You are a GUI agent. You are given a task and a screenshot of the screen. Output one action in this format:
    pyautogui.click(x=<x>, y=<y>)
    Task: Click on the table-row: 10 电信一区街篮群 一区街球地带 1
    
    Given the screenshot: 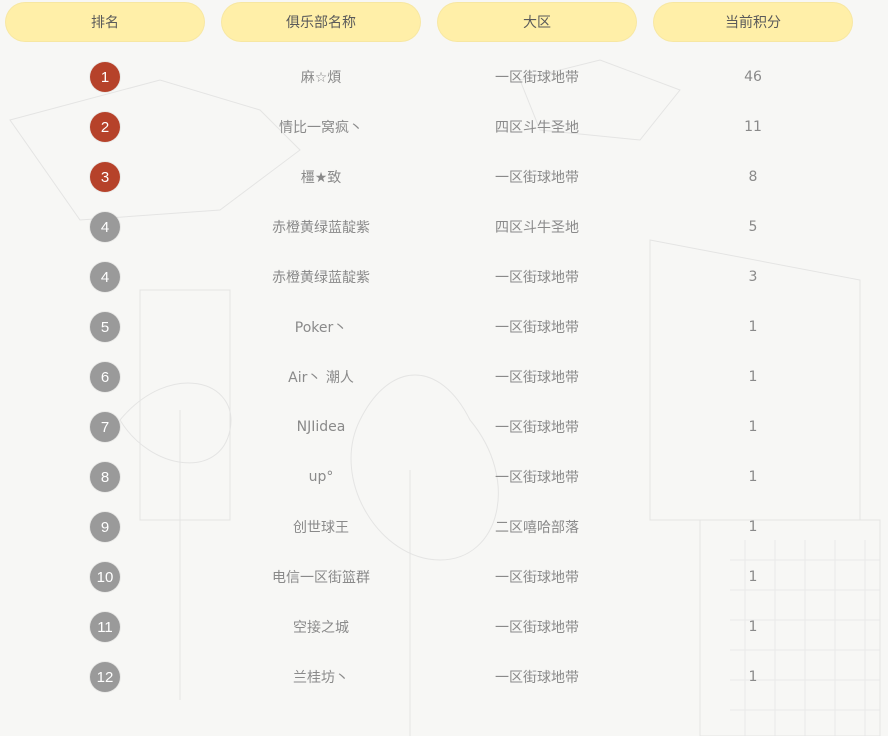 What is the action you would take?
    pyautogui.click(x=444, y=577)
    